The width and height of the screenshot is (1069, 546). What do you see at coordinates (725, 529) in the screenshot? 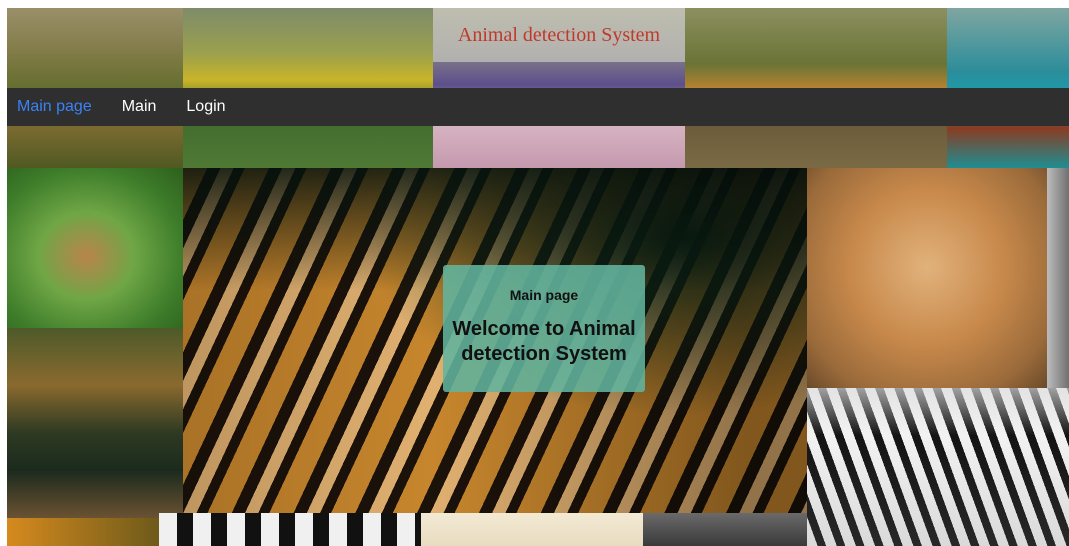
I see `bird-photo` at bounding box center [725, 529].